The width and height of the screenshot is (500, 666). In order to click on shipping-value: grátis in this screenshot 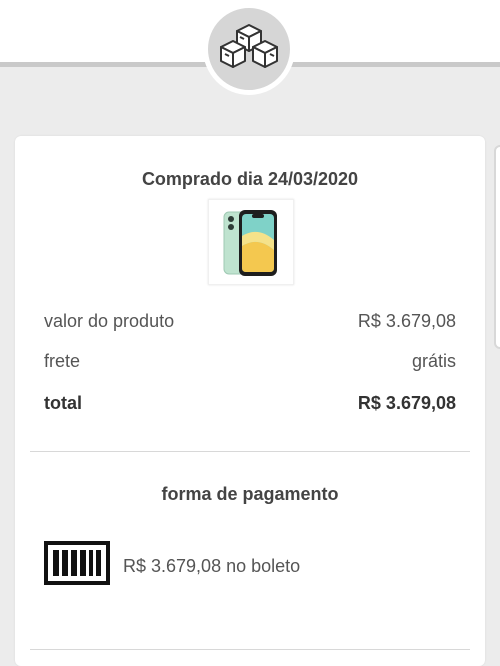, I will do `click(433, 361)`.